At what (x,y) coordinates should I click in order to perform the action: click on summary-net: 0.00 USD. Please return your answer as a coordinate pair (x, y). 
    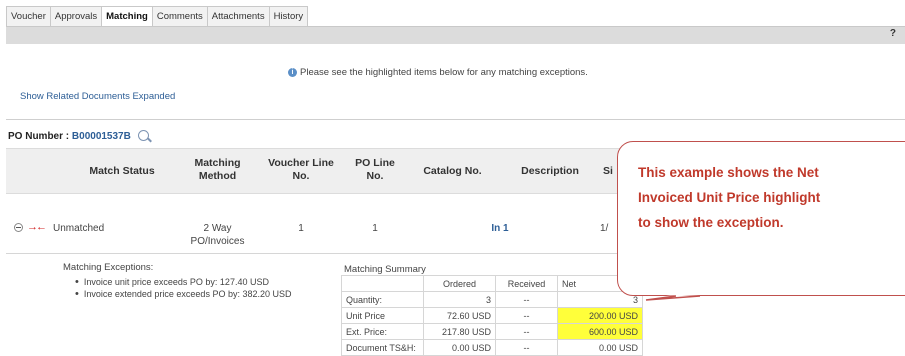
    Looking at the image, I should click on (600, 347).